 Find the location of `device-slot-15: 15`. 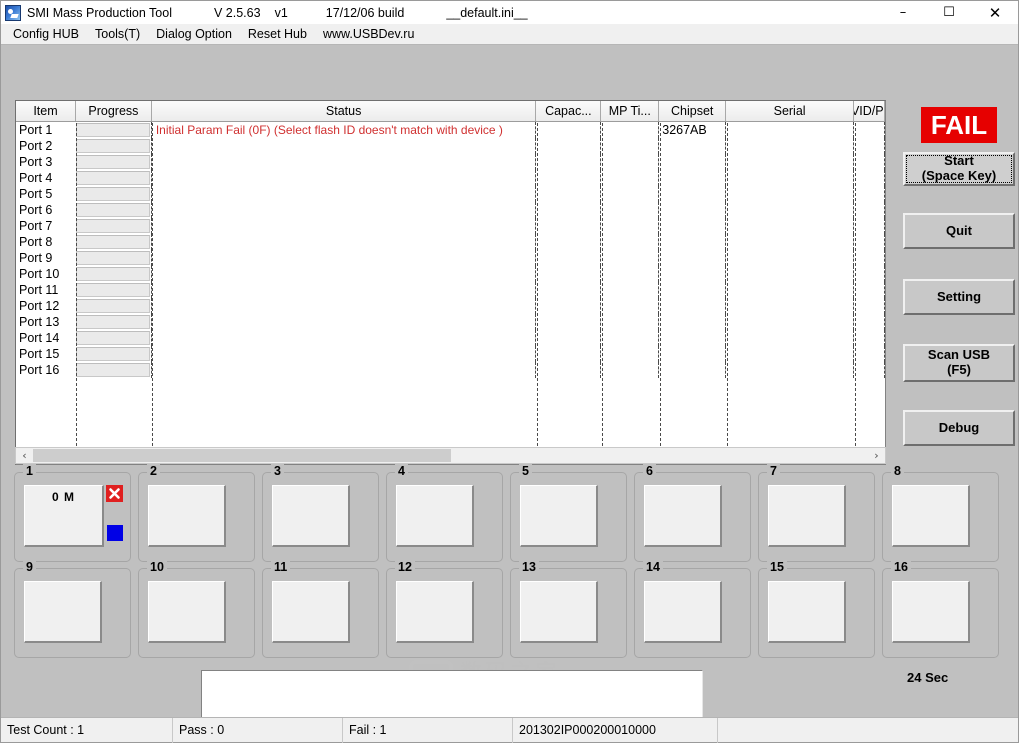

device-slot-15: 15 is located at coordinates (816, 609).